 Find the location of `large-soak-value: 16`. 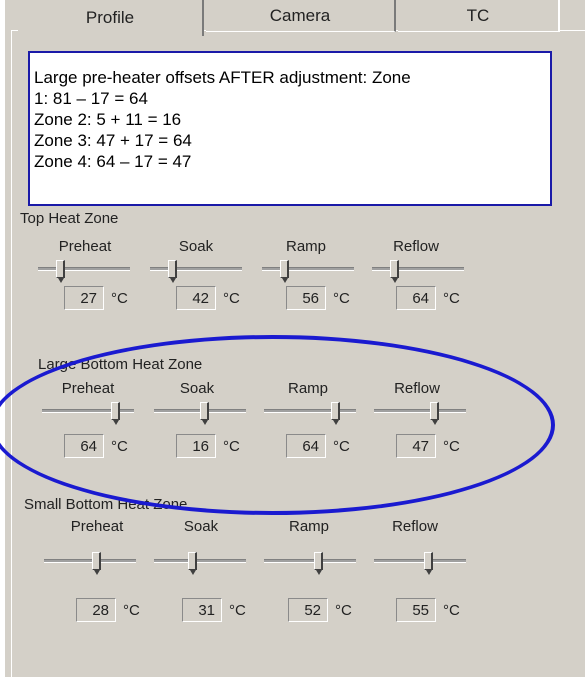

large-soak-value: 16 is located at coordinates (196, 446).